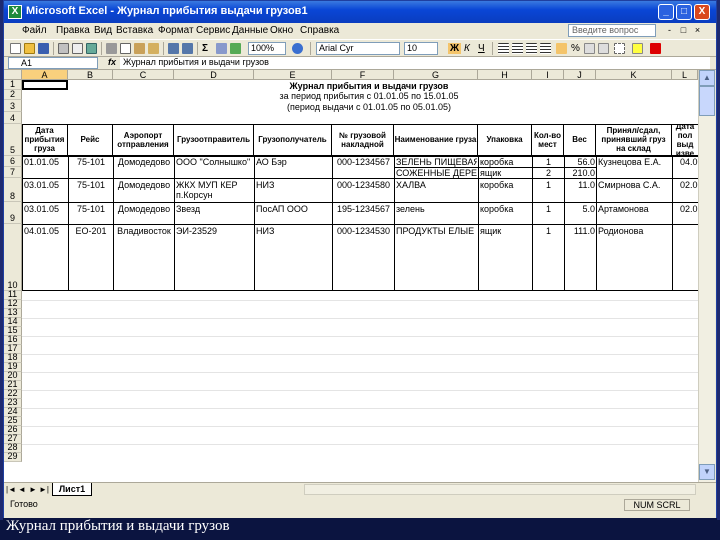  I want to click on copy-icon, so click(125, 48).